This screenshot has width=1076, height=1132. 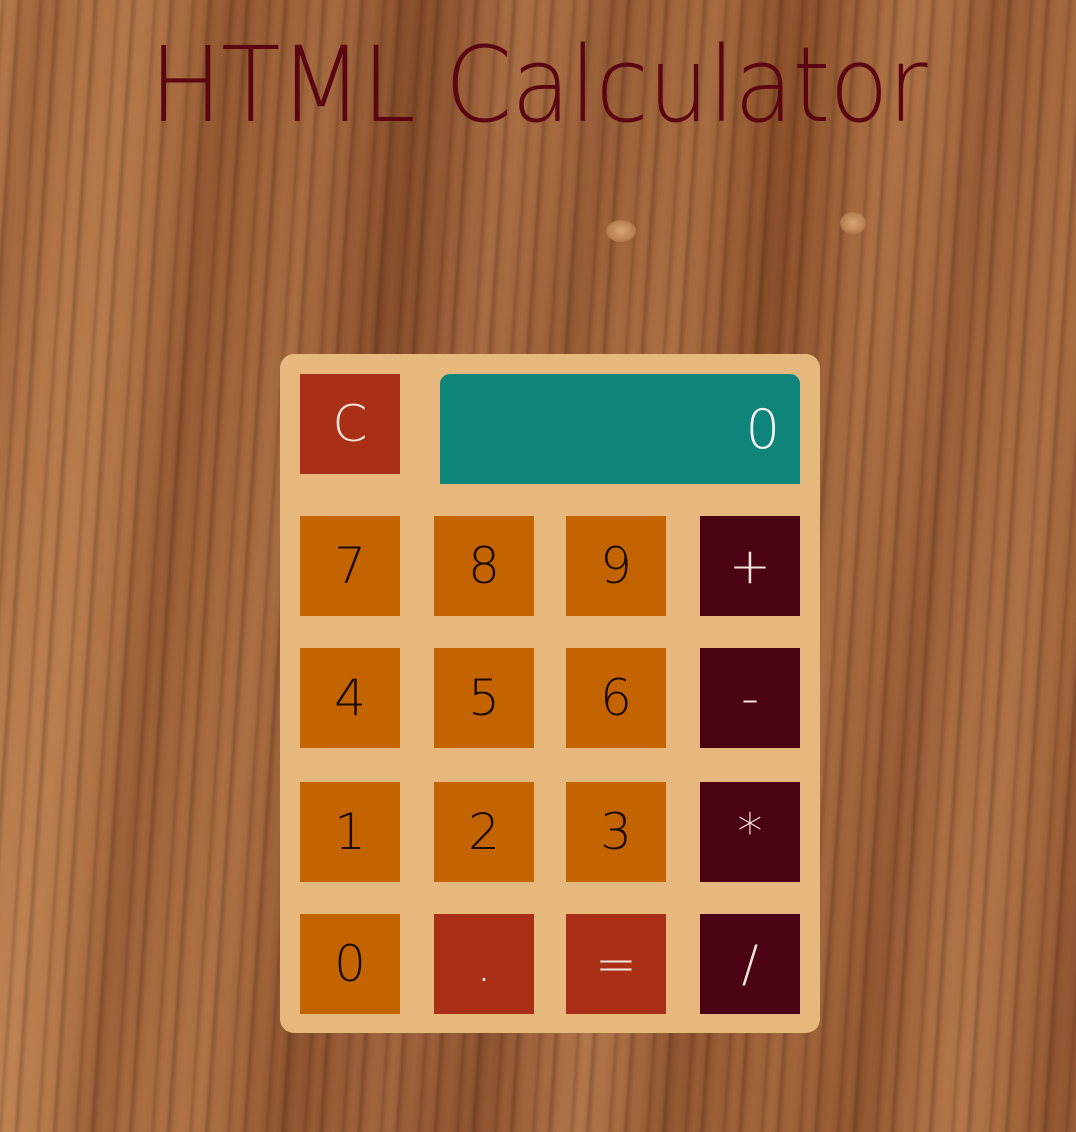 I want to click on digit-6-button: 6, so click(x=616, y=698).